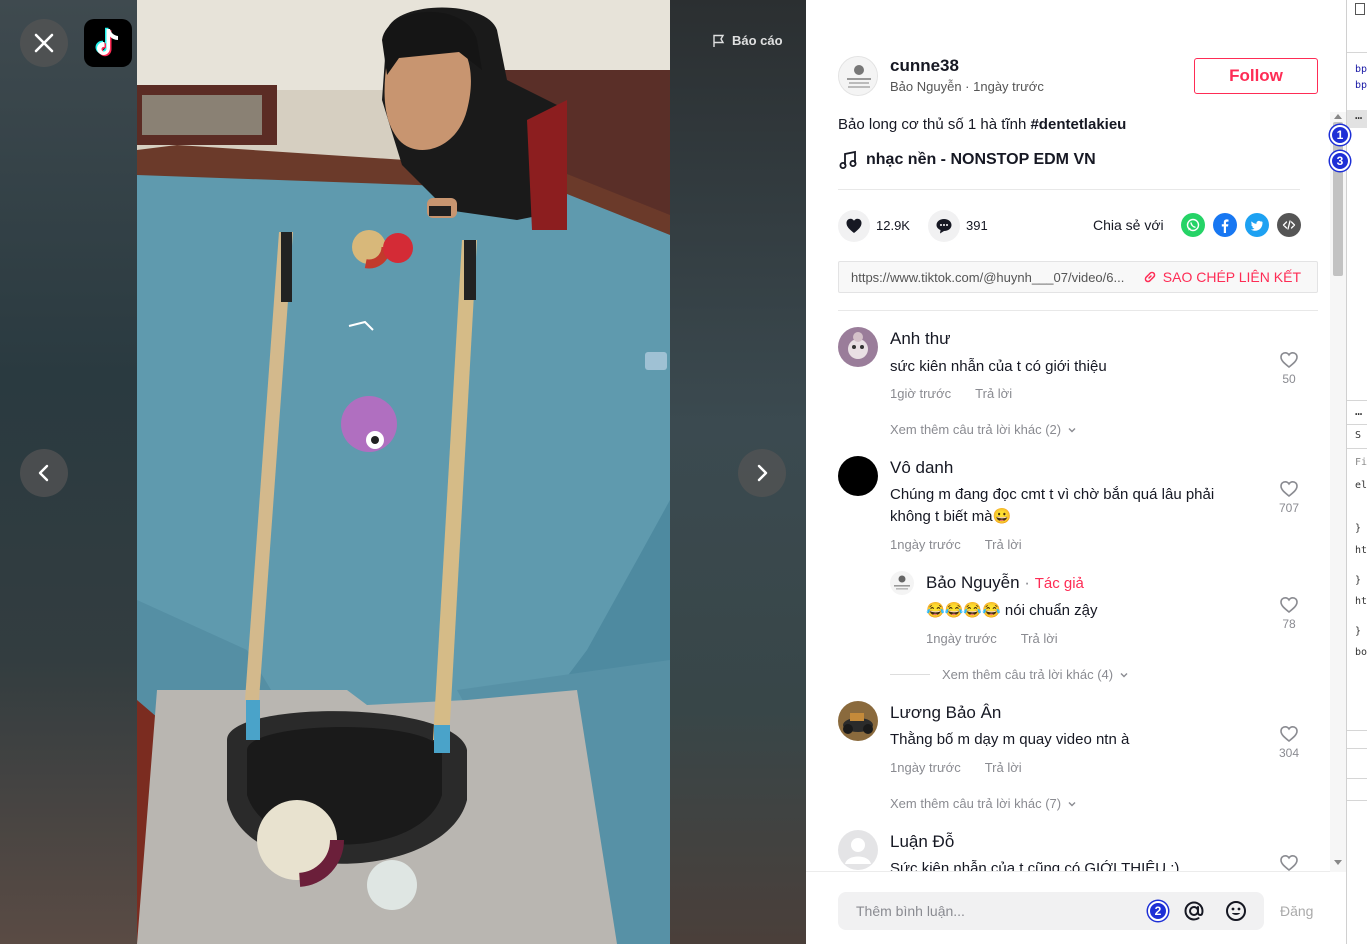 Image resolution: width=1367 pixels, height=944 pixels. I want to click on emoji-button, so click(1236, 913).